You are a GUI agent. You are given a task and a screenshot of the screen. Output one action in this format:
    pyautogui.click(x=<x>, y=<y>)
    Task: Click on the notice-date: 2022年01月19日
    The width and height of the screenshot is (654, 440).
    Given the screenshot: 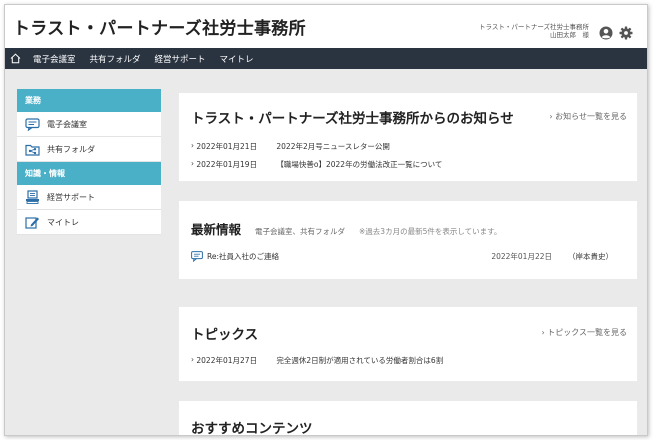 What is the action you would take?
    pyautogui.click(x=227, y=164)
    